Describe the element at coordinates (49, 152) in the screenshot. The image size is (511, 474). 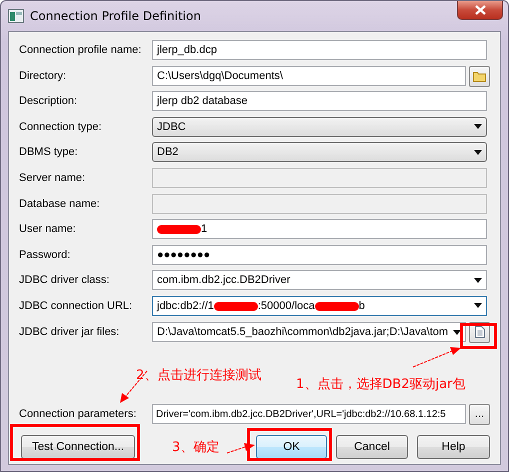
I see `field-label: DBMS type:` at that location.